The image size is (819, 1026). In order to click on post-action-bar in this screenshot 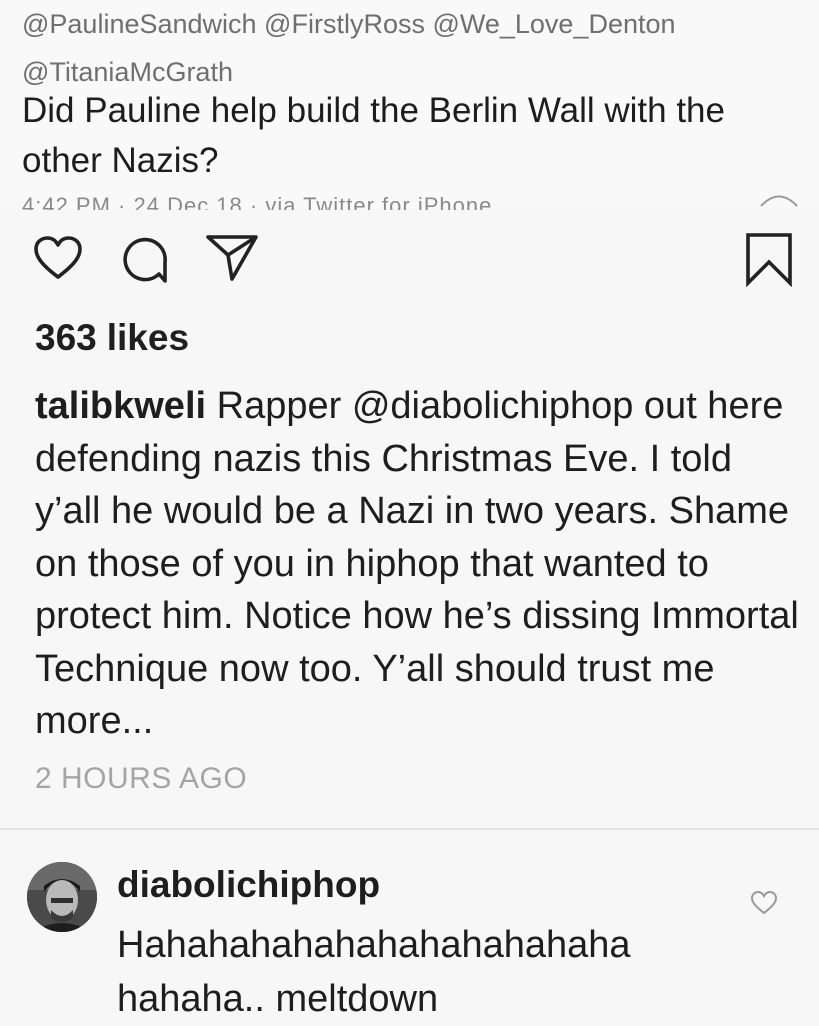, I will do `click(409, 260)`.